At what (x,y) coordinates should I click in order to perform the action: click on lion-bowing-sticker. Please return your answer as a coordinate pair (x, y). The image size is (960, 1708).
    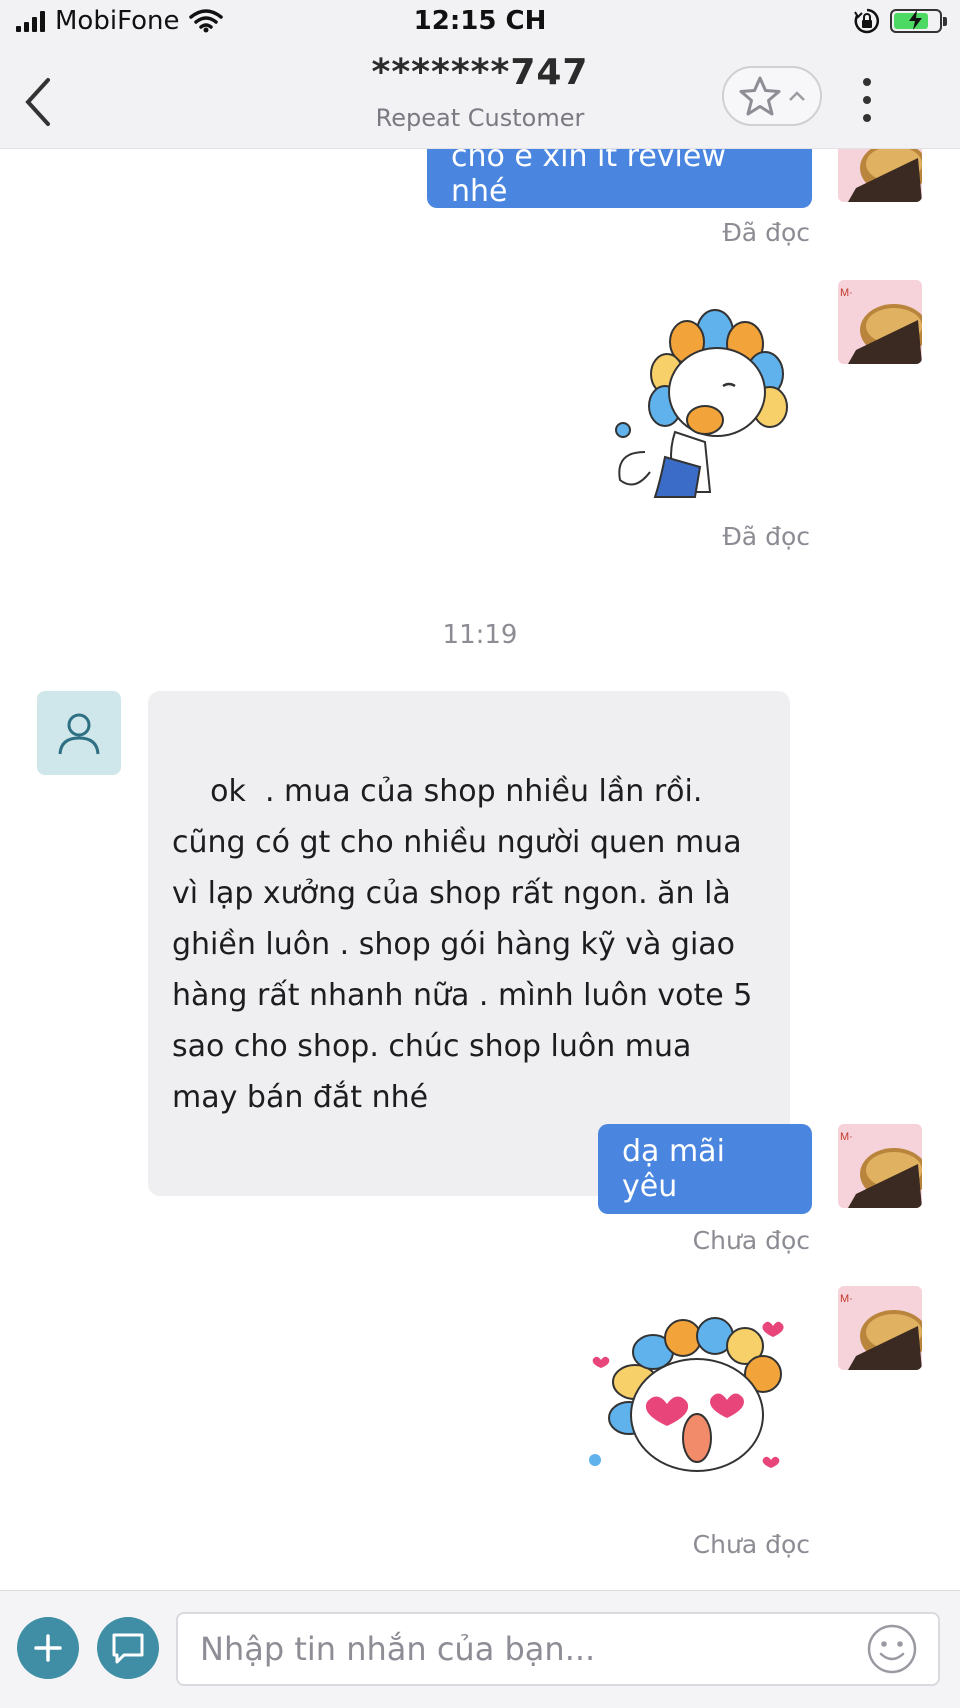
    Looking at the image, I should click on (705, 402).